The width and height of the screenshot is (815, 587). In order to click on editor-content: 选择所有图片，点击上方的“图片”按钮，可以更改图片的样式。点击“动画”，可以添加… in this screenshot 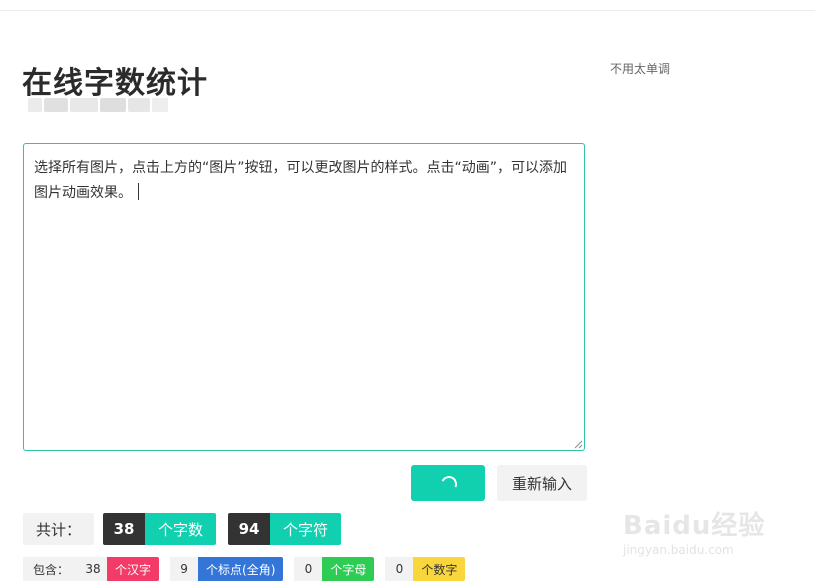, I will do `click(301, 180)`.